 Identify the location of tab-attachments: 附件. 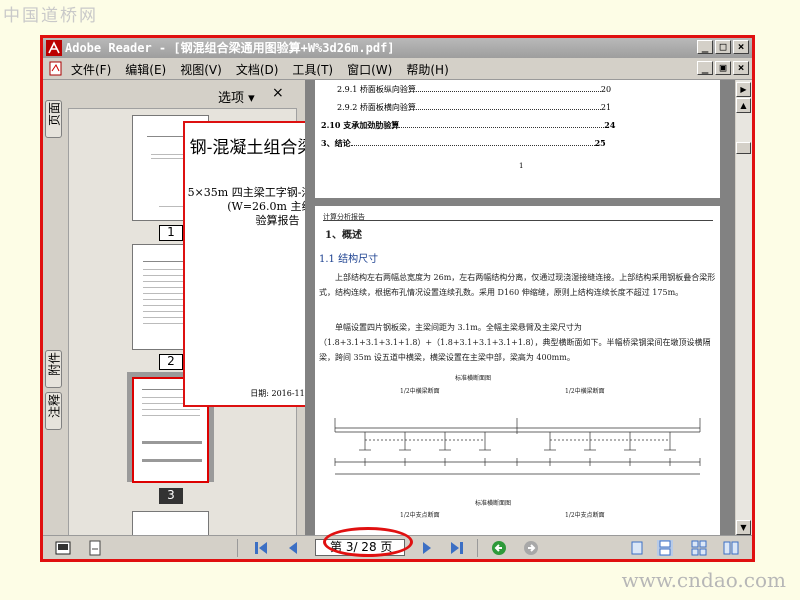
(53, 369).